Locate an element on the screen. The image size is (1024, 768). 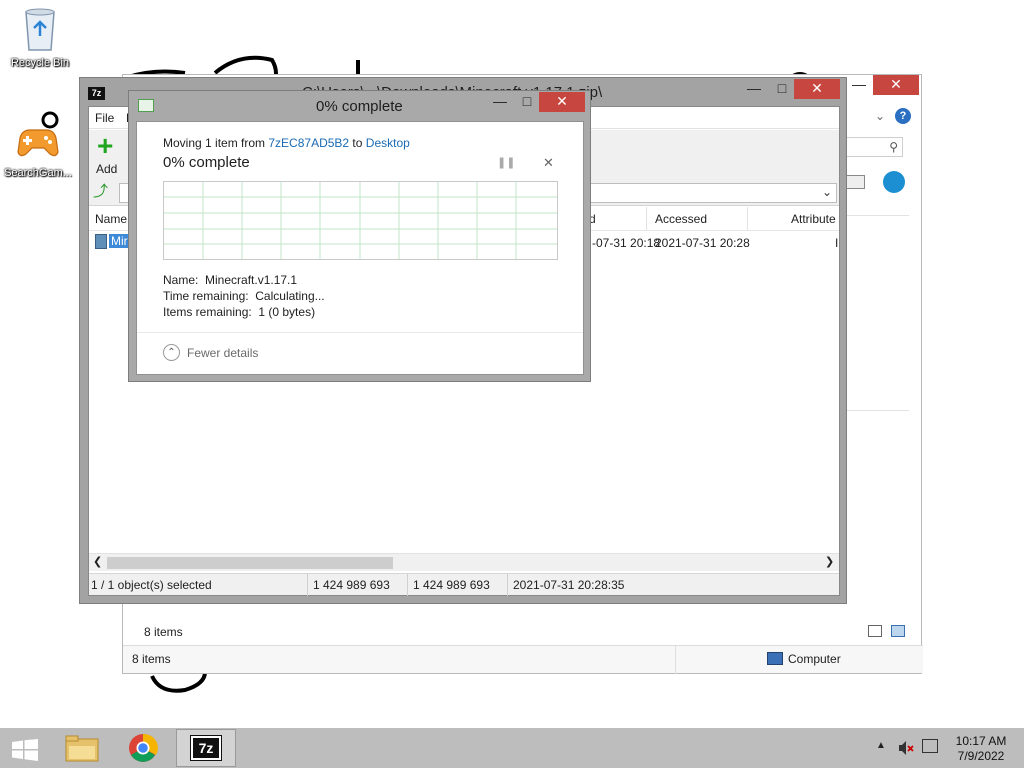
dialog-title: 0% complete is located at coordinates (359, 106).